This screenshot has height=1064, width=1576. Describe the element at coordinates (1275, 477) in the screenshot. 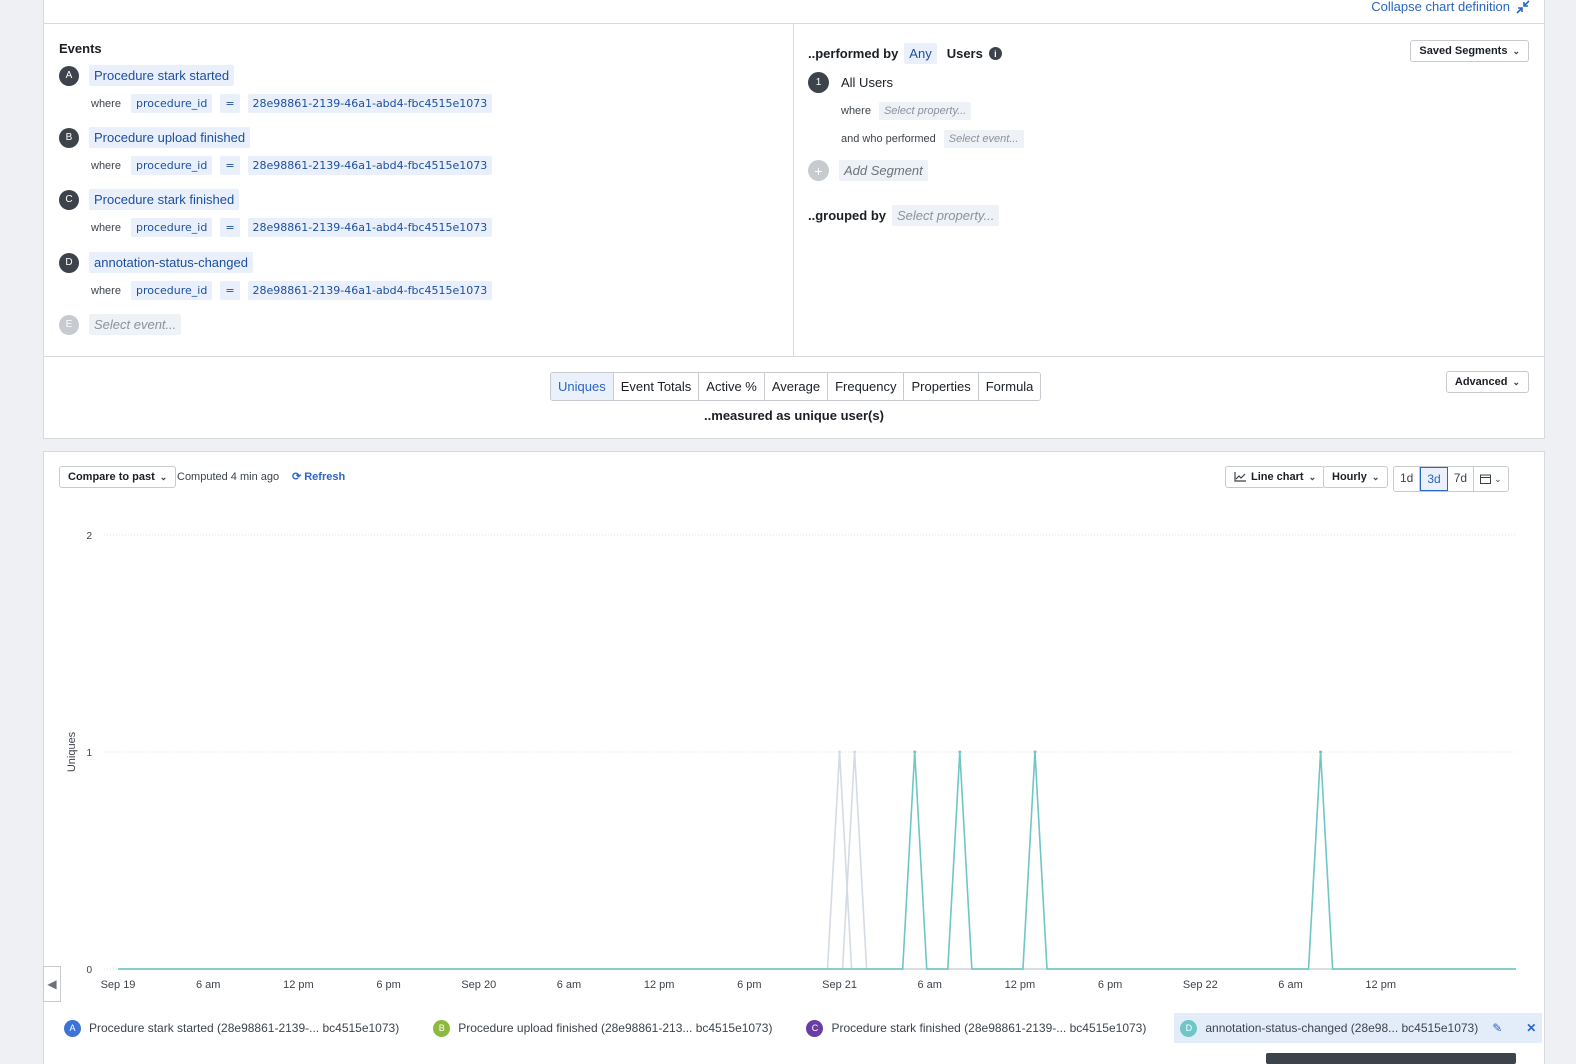

I see `chart-type-dropdown: Line chart ⌄` at that location.